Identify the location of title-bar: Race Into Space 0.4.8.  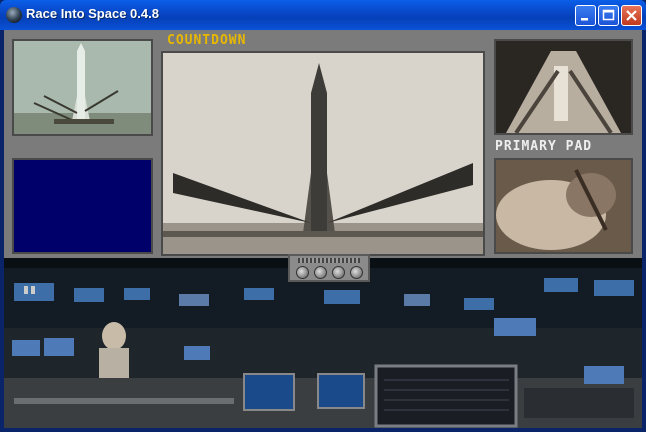
(323, 15).